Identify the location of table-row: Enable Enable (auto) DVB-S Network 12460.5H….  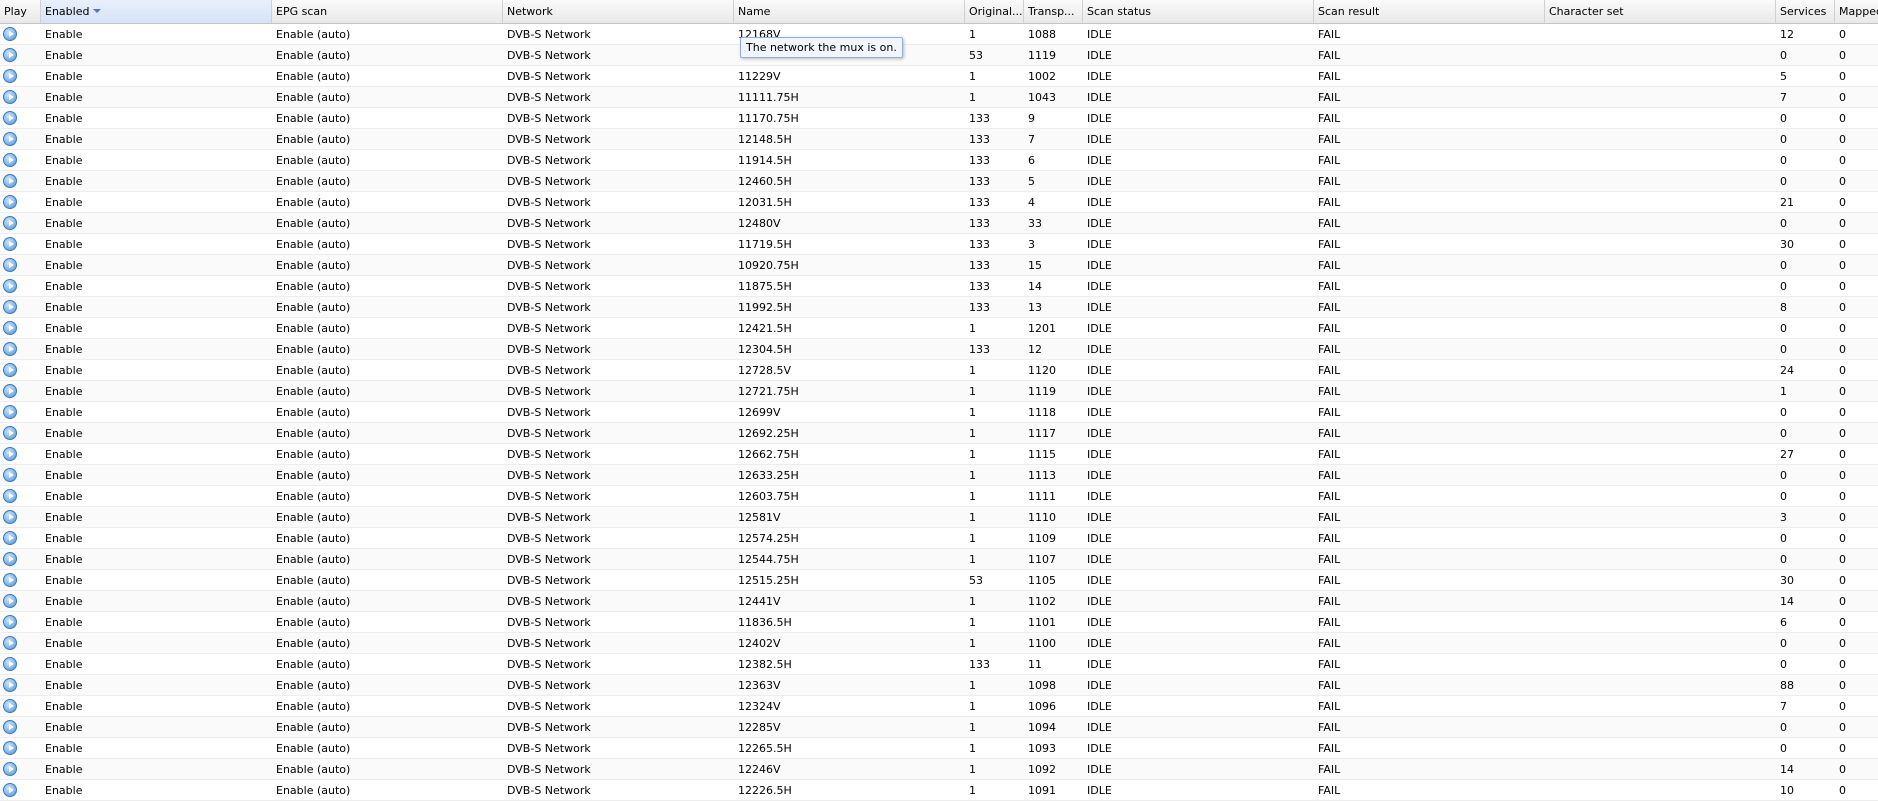
(939, 181).